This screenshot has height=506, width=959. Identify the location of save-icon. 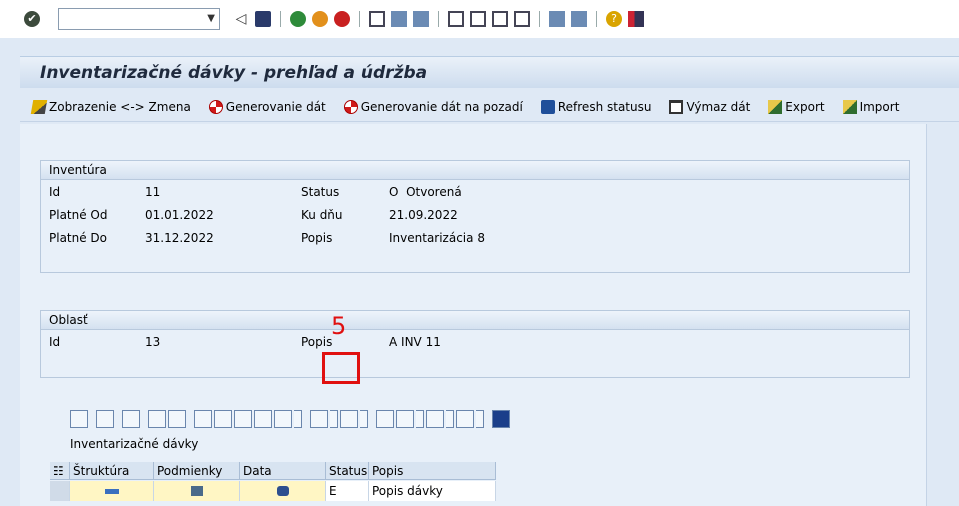
(263, 19).